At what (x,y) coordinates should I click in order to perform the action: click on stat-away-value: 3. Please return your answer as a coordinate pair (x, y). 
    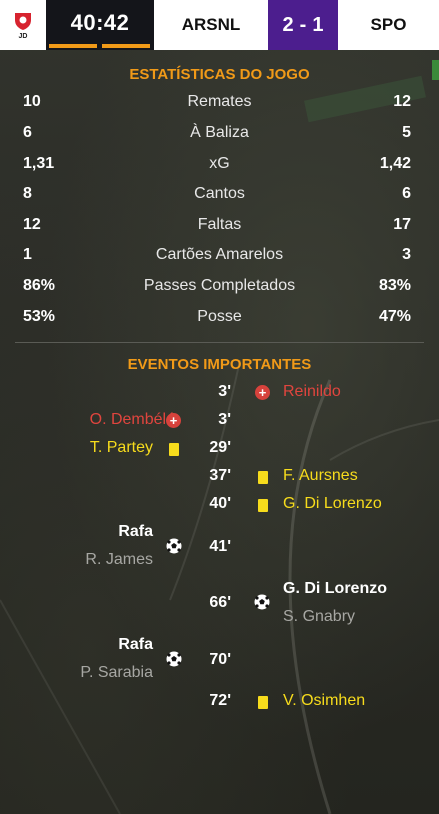
    Looking at the image, I should click on (406, 254).